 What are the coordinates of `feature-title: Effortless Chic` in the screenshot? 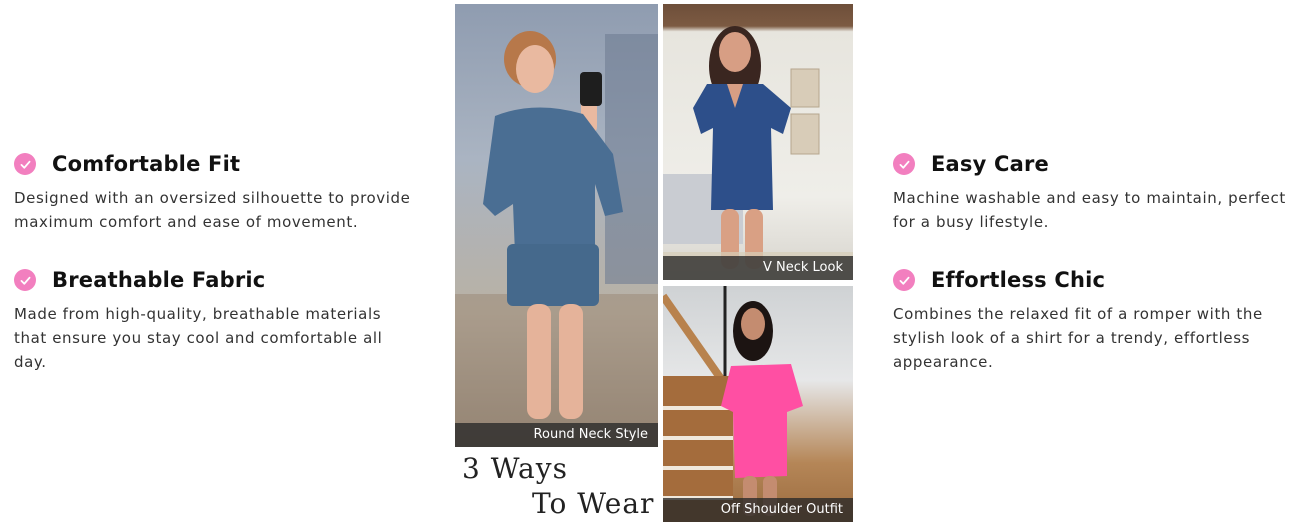 It's located at (1018, 280).